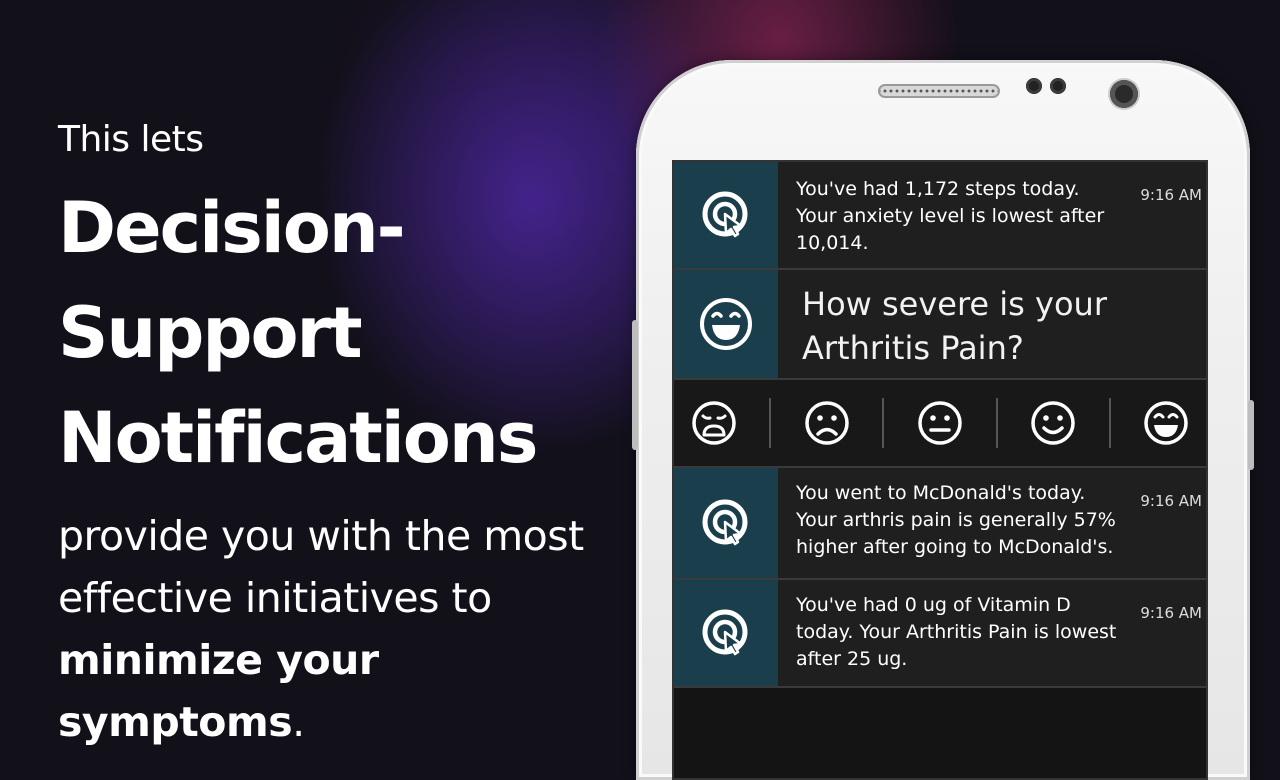  Describe the element at coordinates (1058, 86) in the screenshot. I see `light-sensor` at that location.